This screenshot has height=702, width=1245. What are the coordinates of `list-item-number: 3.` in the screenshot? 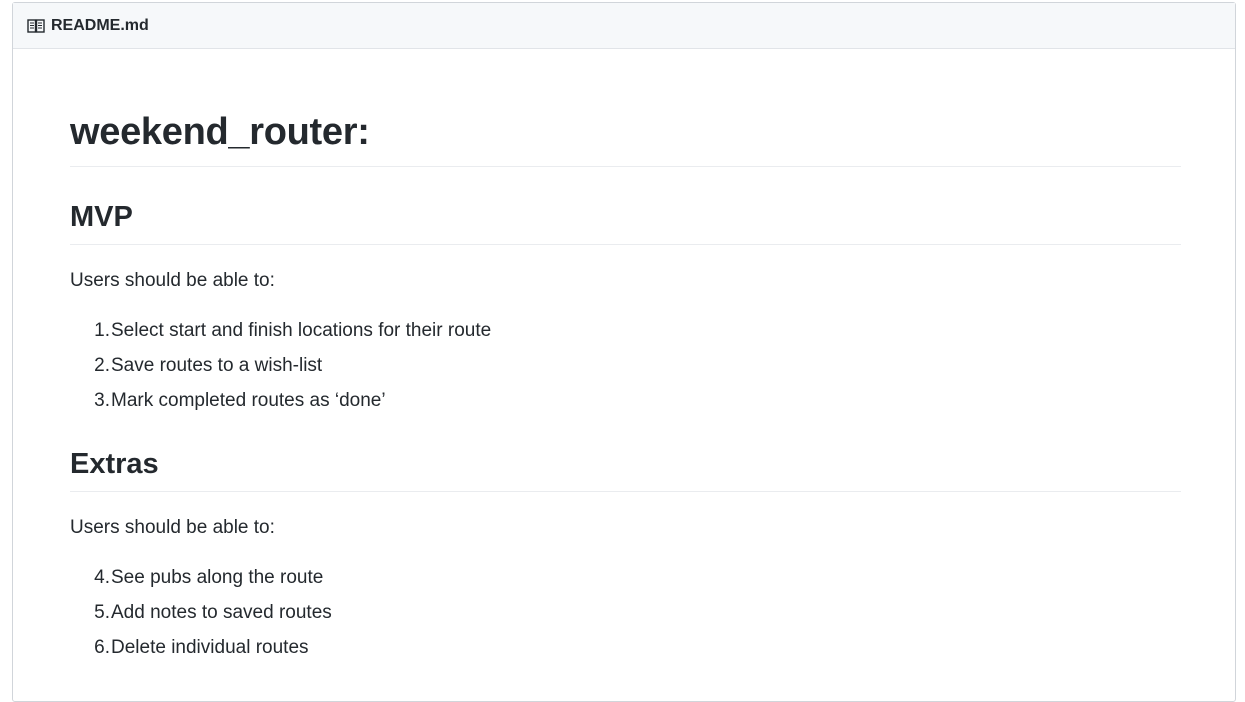 It's located at (102, 400).